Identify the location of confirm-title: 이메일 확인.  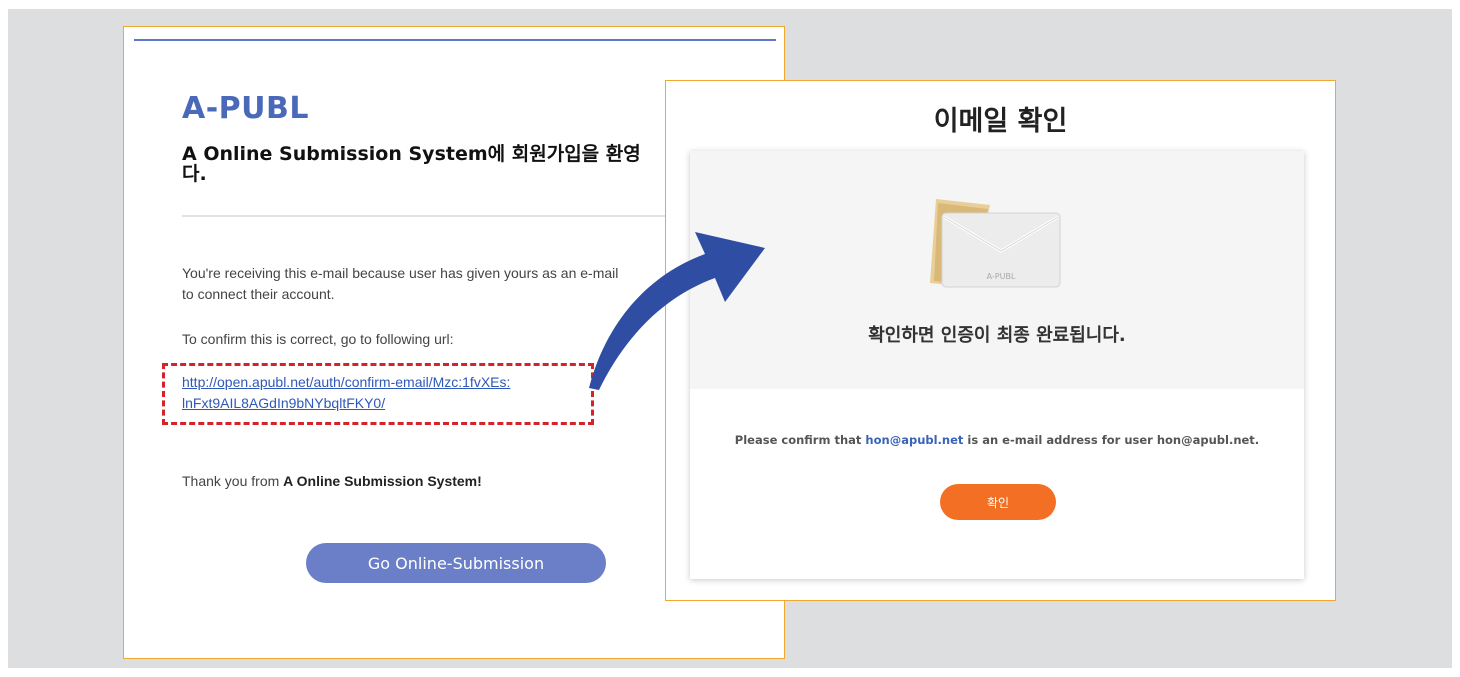
(1000, 121).